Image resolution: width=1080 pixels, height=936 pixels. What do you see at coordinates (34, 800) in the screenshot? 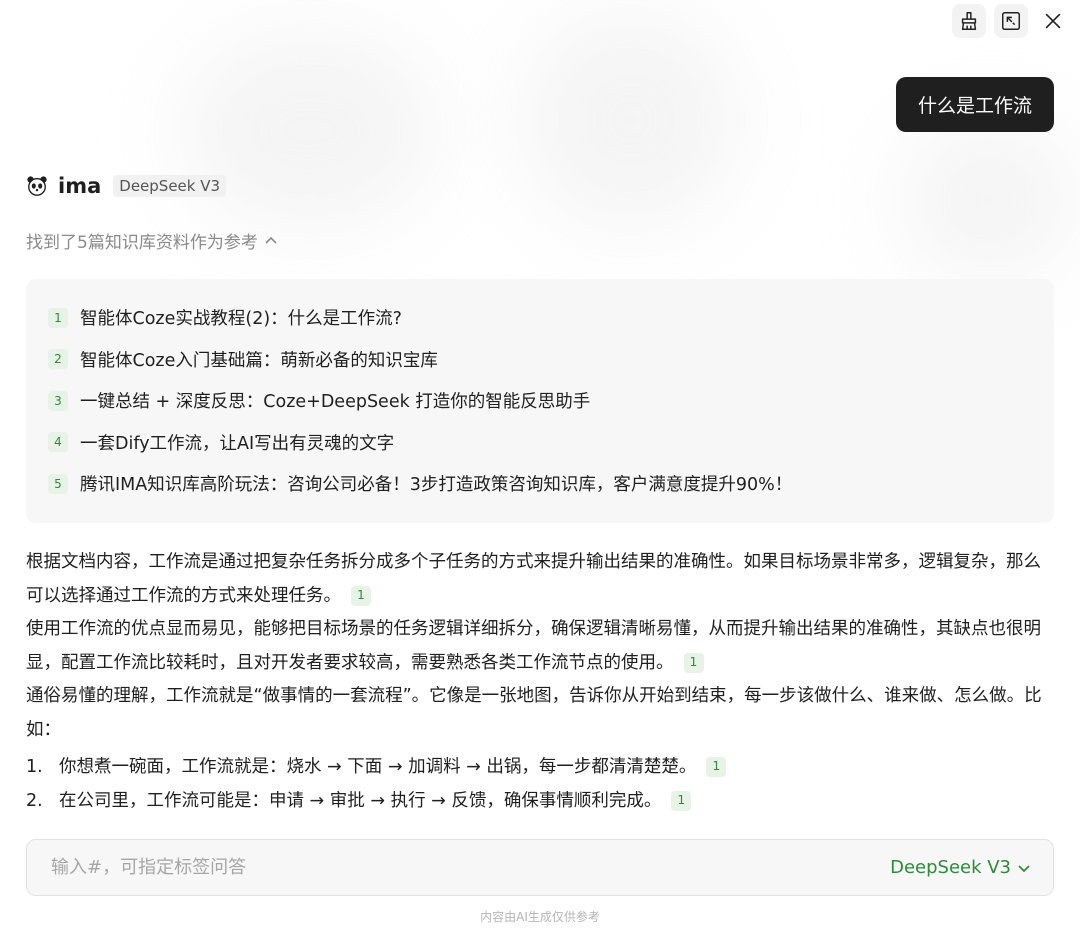
I see `list-item-number: 2.` at bounding box center [34, 800].